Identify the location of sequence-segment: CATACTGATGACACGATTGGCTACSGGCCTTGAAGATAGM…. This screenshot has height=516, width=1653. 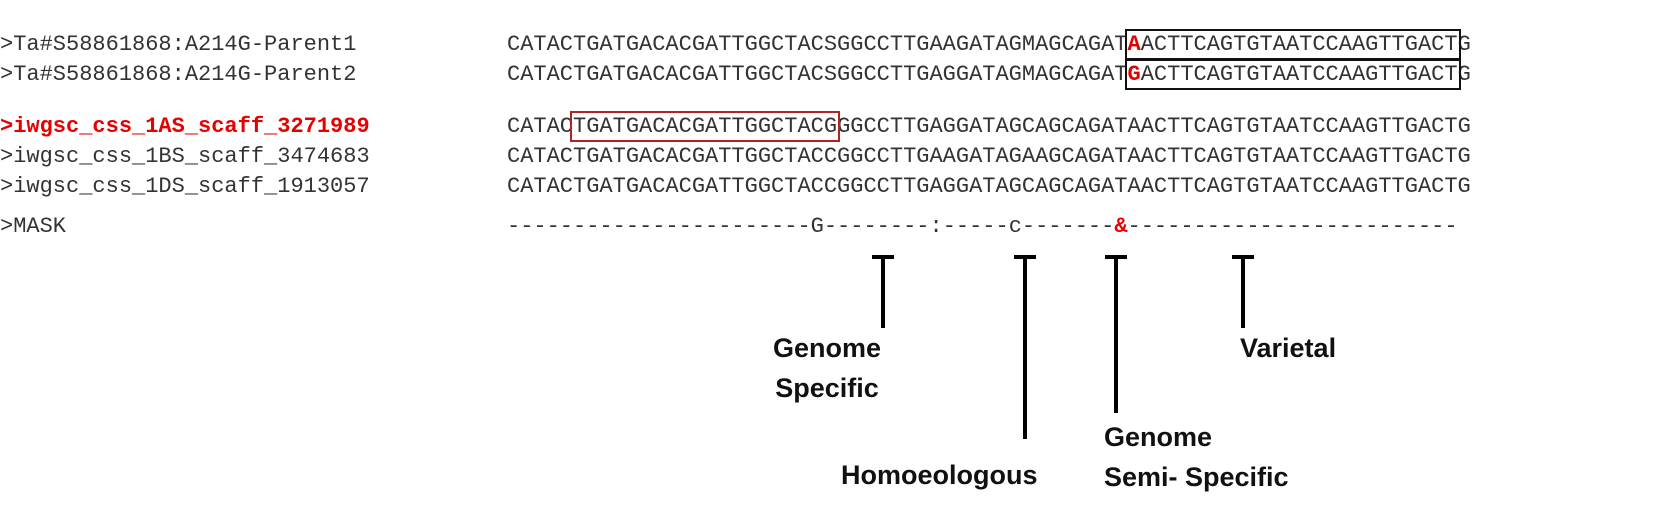
(817, 44).